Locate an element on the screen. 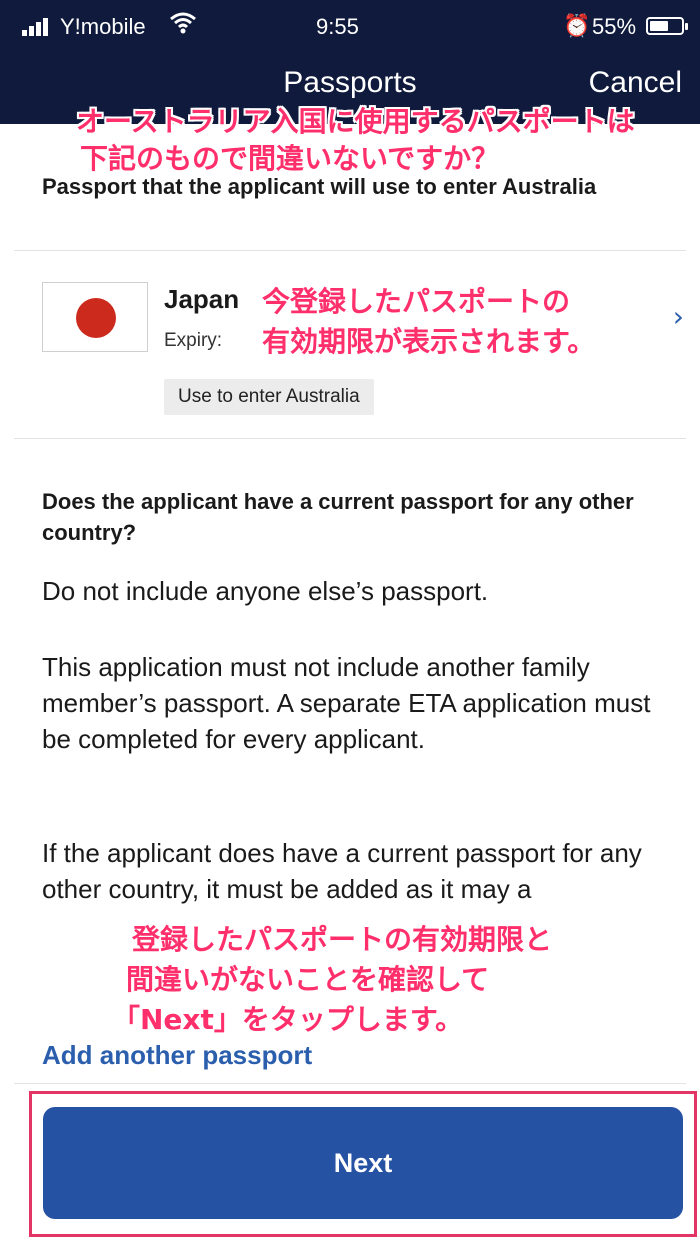  annotation-passport-line2: 有効期限が表示されます。 is located at coordinates (429, 341).